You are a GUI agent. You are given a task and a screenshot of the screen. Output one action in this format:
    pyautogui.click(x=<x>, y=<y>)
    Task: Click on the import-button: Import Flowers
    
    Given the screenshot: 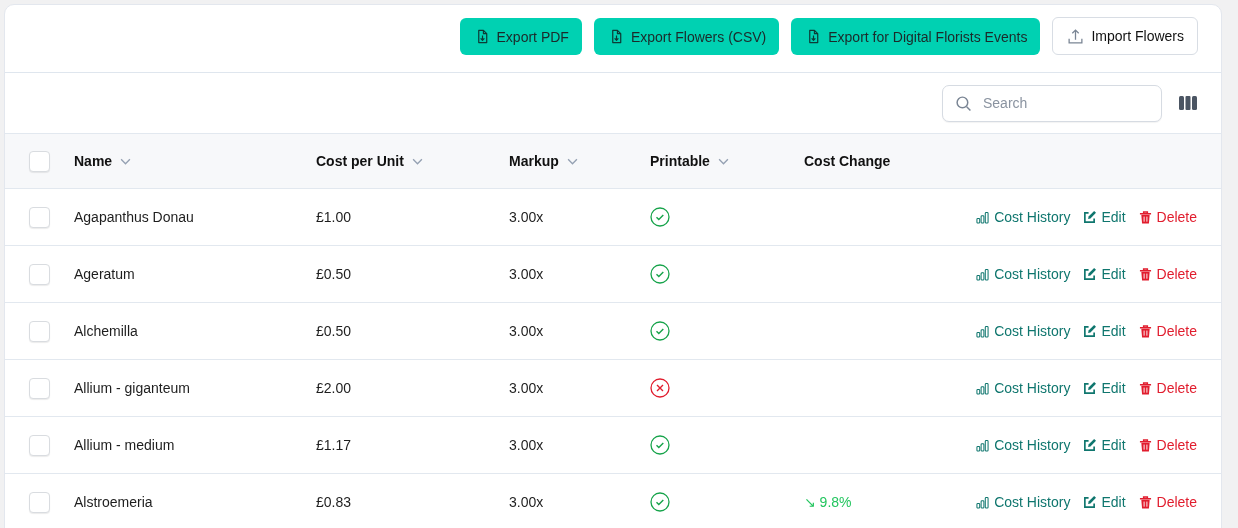 What is the action you would take?
    pyautogui.click(x=1125, y=36)
    